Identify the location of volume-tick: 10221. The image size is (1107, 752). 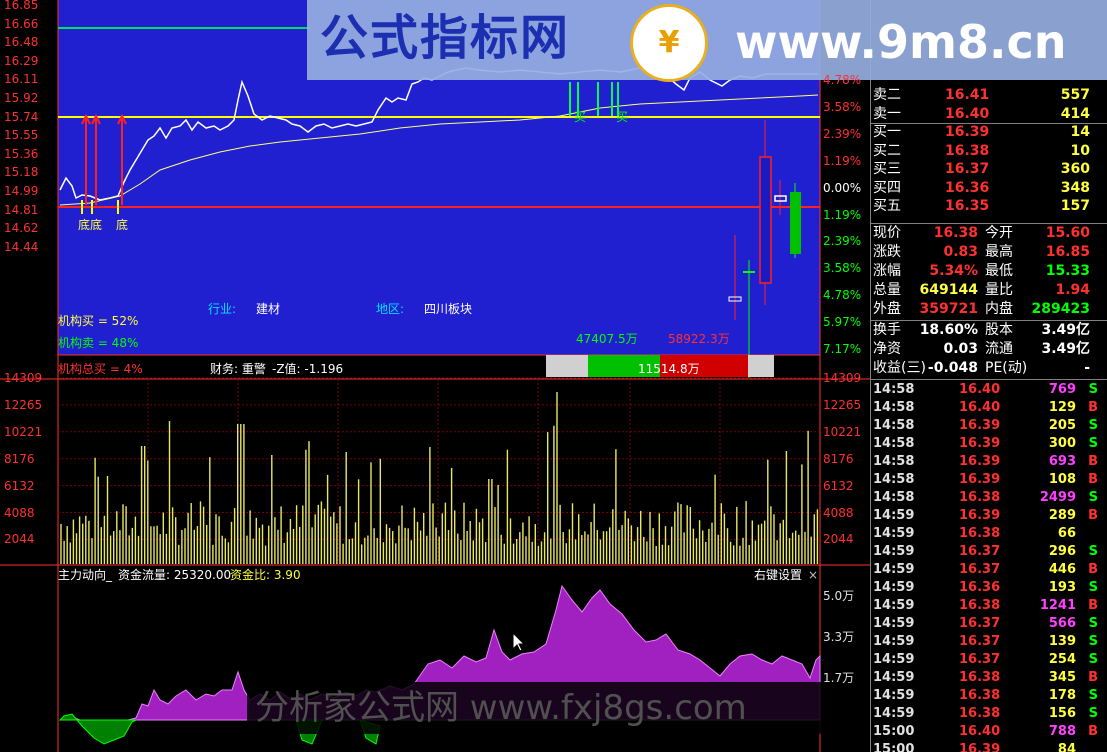
(842, 431).